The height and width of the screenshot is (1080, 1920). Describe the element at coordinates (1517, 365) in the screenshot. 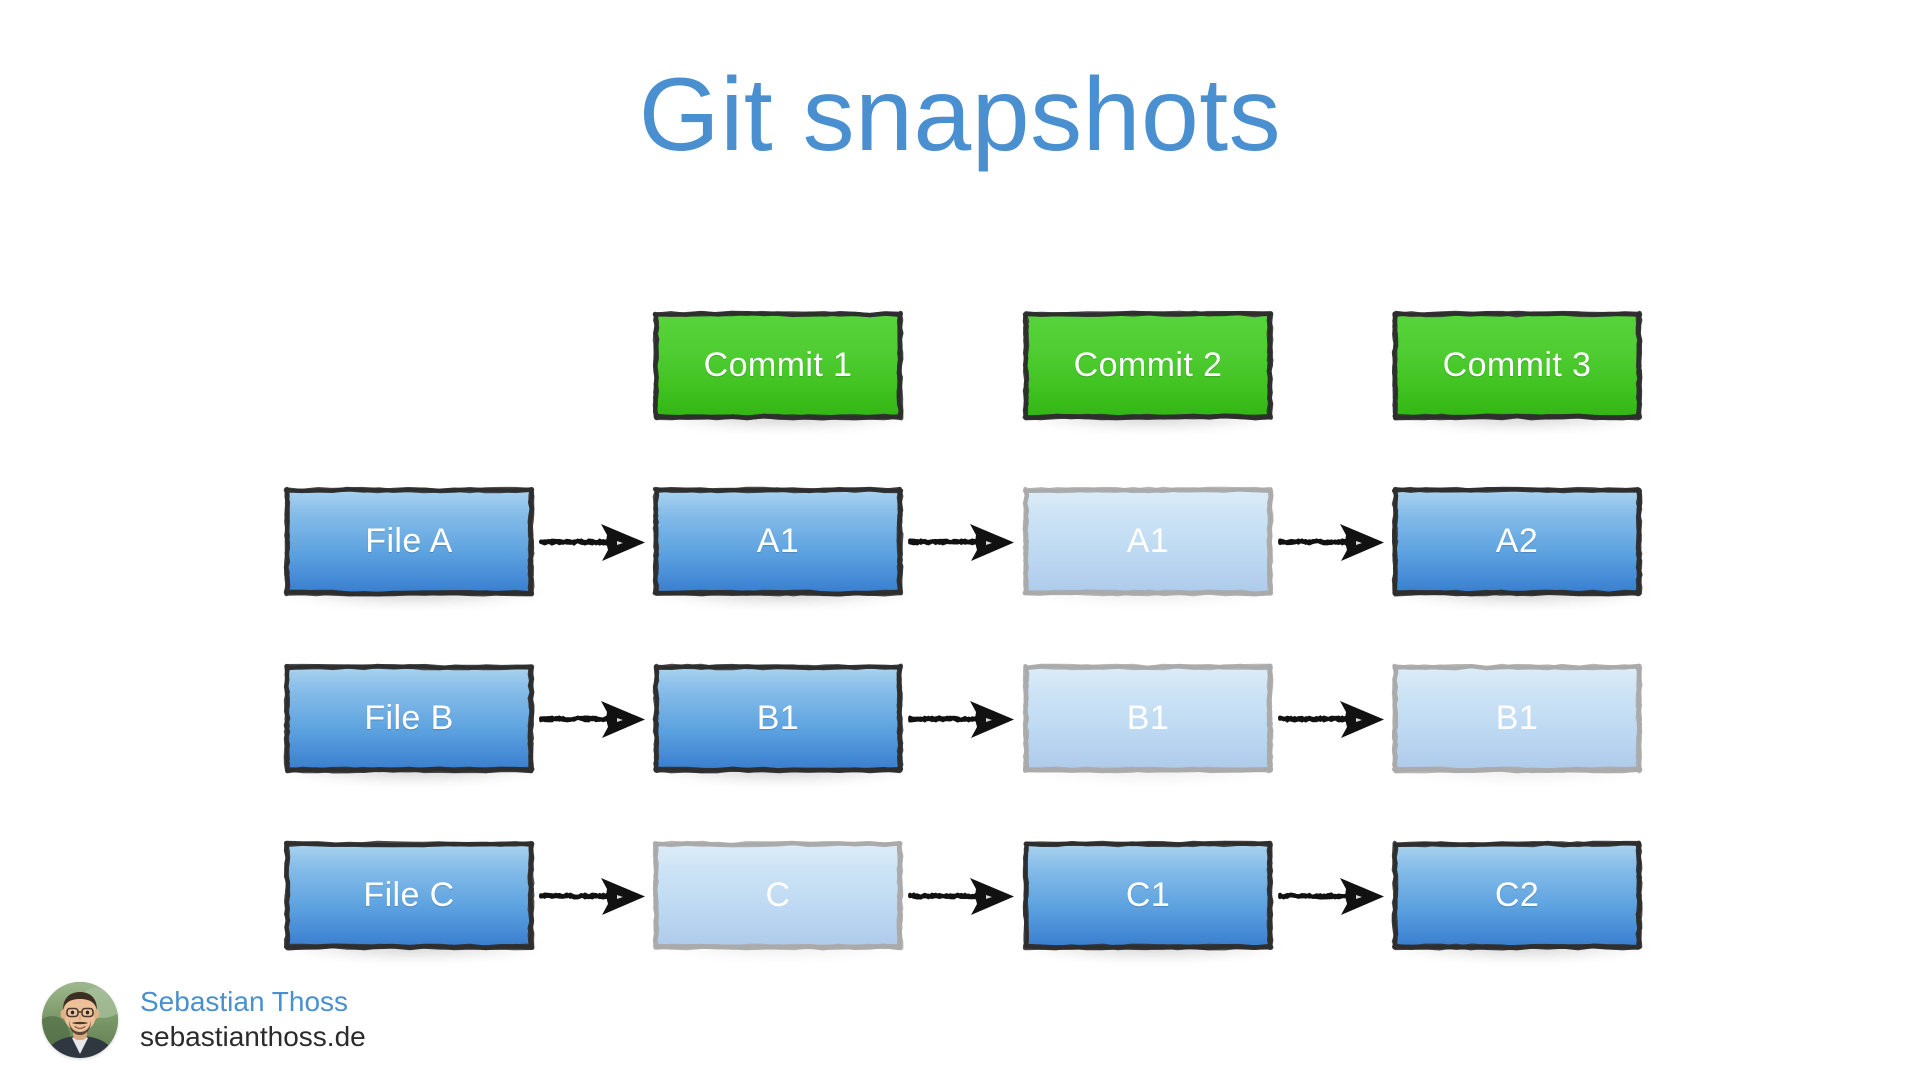

I see `box-label: Commit 3` at that location.